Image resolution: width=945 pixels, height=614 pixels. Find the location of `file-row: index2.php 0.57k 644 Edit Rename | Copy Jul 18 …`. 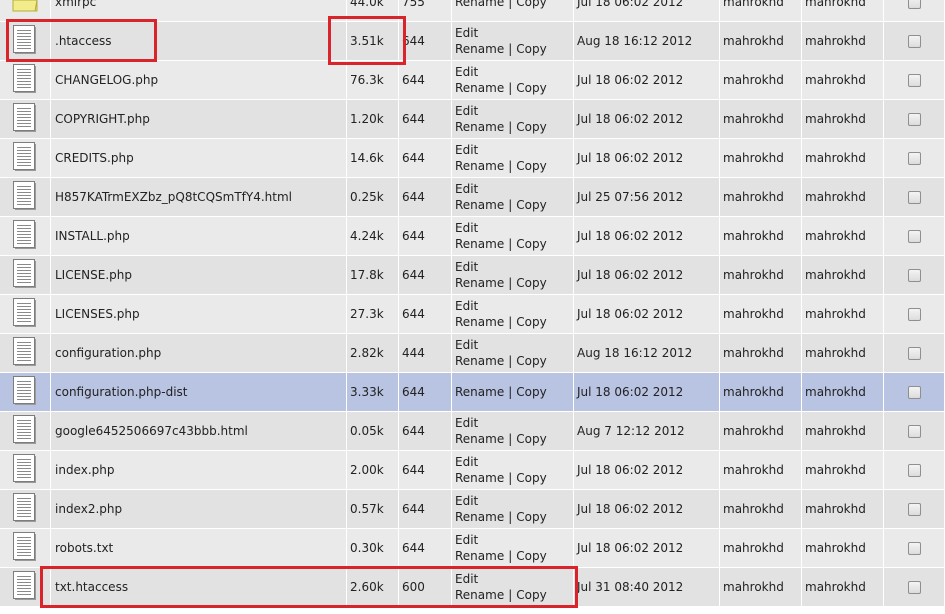

file-row: index2.php 0.57k 644 Edit Rename | Copy Jul 18 … is located at coordinates (472, 509).